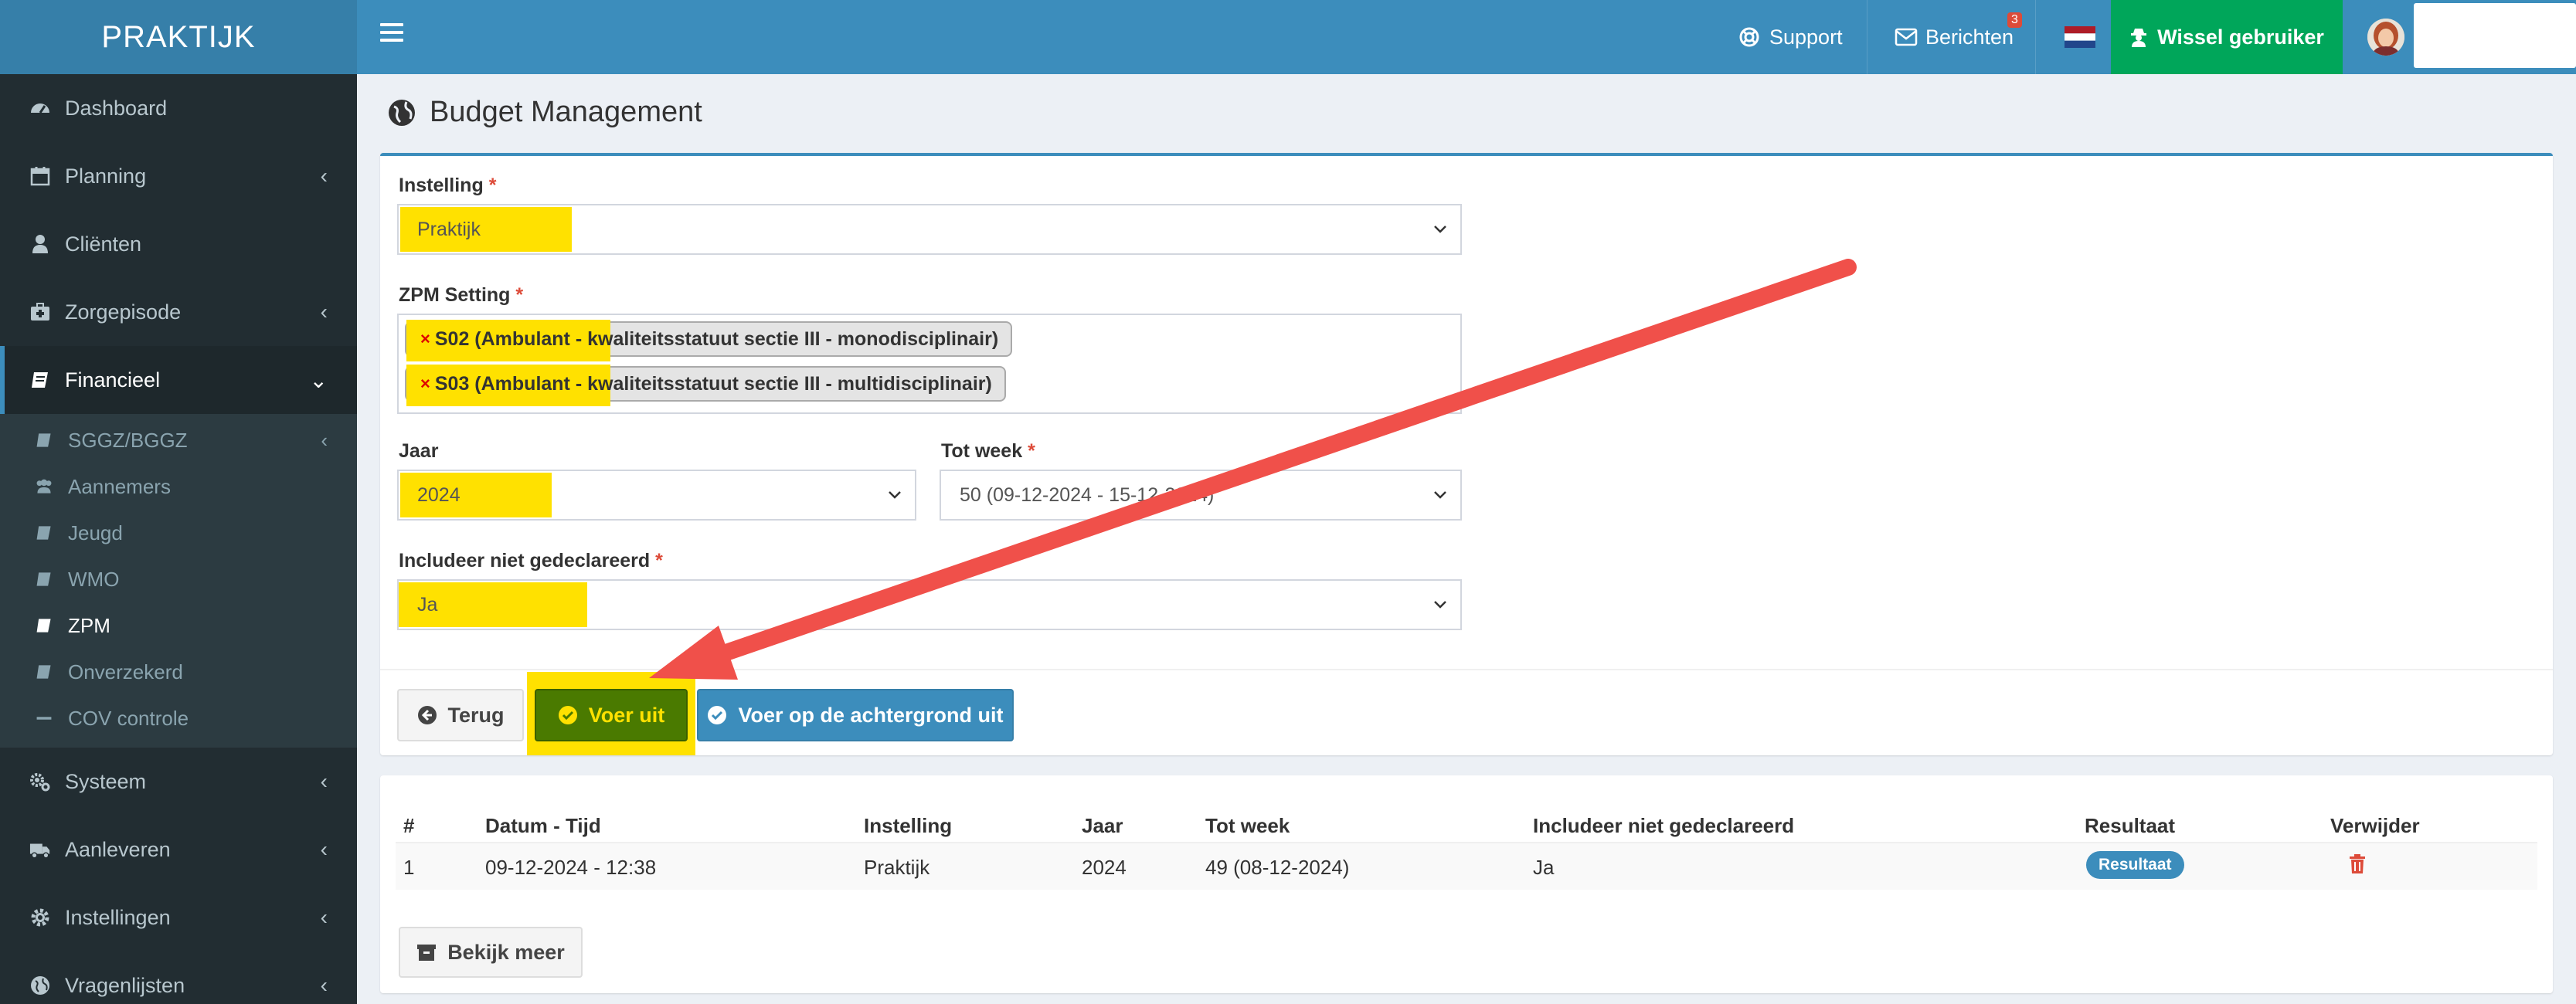  What do you see at coordinates (94, 579) in the screenshot?
I see `submenu-item-label: WMO` at bounding box center [94, 579].